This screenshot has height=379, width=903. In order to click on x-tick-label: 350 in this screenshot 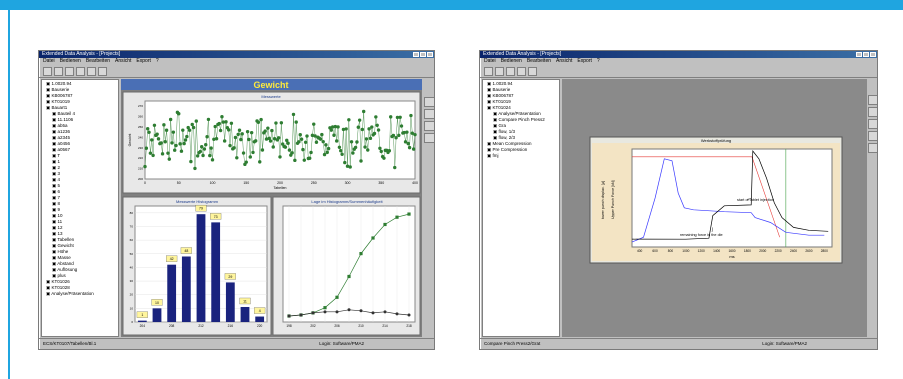, I will do `click(381, 183)`.